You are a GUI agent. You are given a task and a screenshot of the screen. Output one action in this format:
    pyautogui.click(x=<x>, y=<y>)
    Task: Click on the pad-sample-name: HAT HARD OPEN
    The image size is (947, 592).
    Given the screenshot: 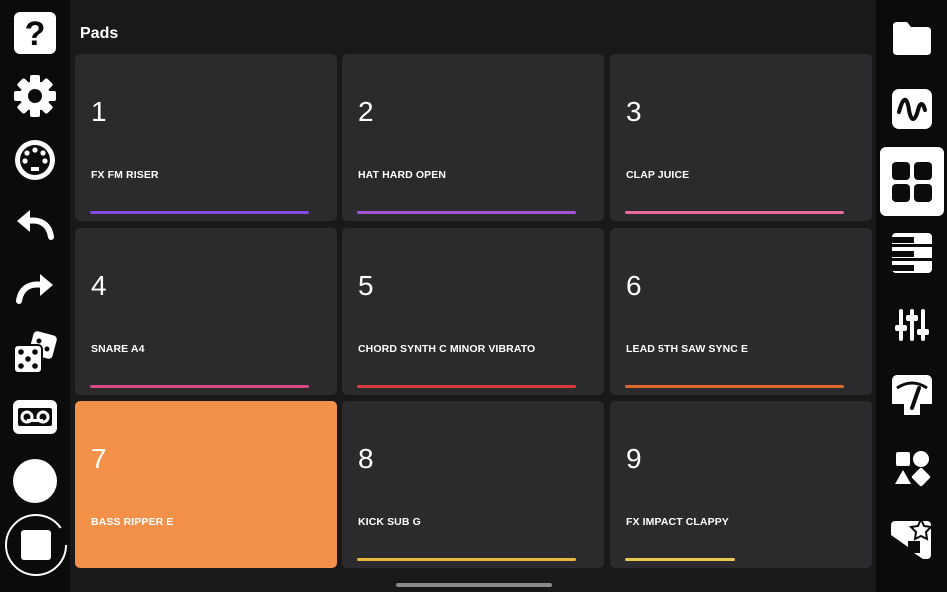 What is the action you would take?
    pyautogui.click(x=402, y=175)
    